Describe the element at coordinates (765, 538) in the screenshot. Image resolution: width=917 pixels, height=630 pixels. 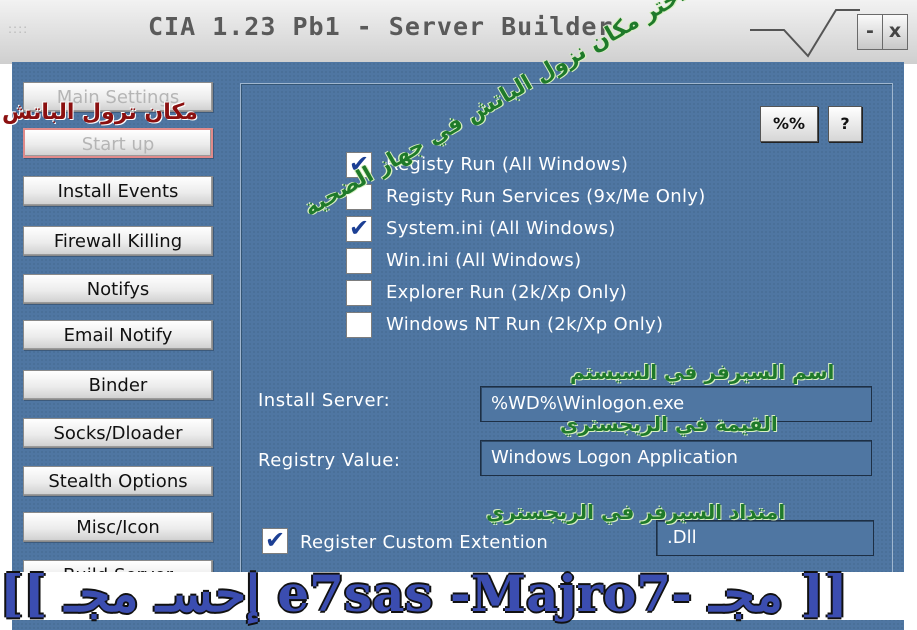
I see `custom-extension-input: .Dll` at that location.